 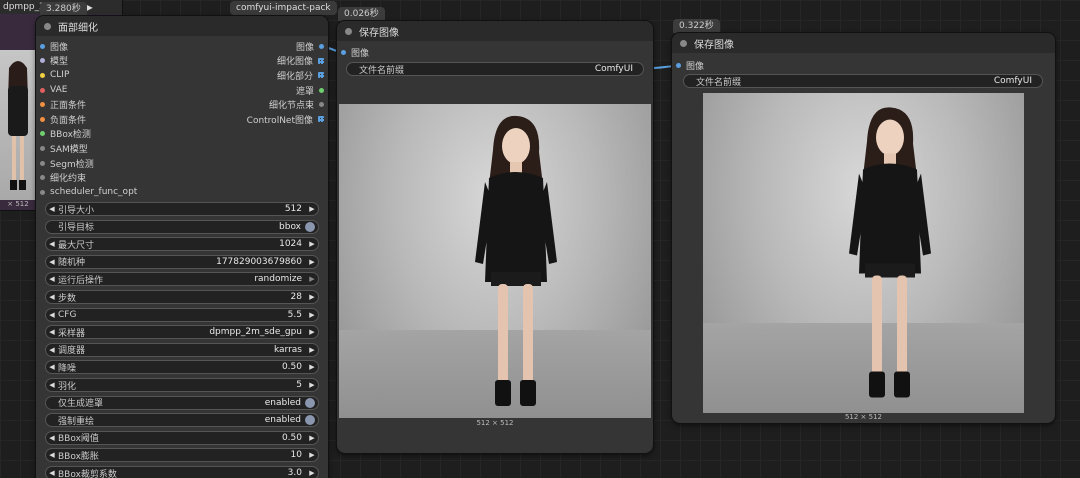 What do you see at coordinates (182, 349) in the screenshot?
I see `widget-number: ◀ 调度器 karras ▶` at bounding box center [182, 349].